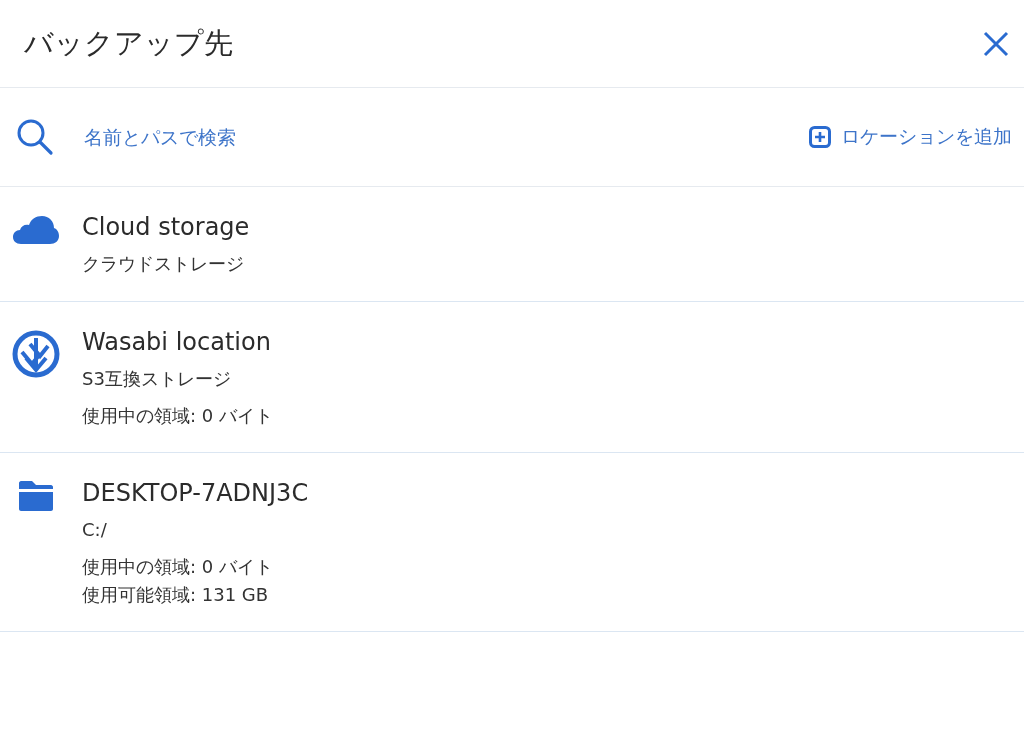  I want to click on location-type: C:/, so click(95, 530).